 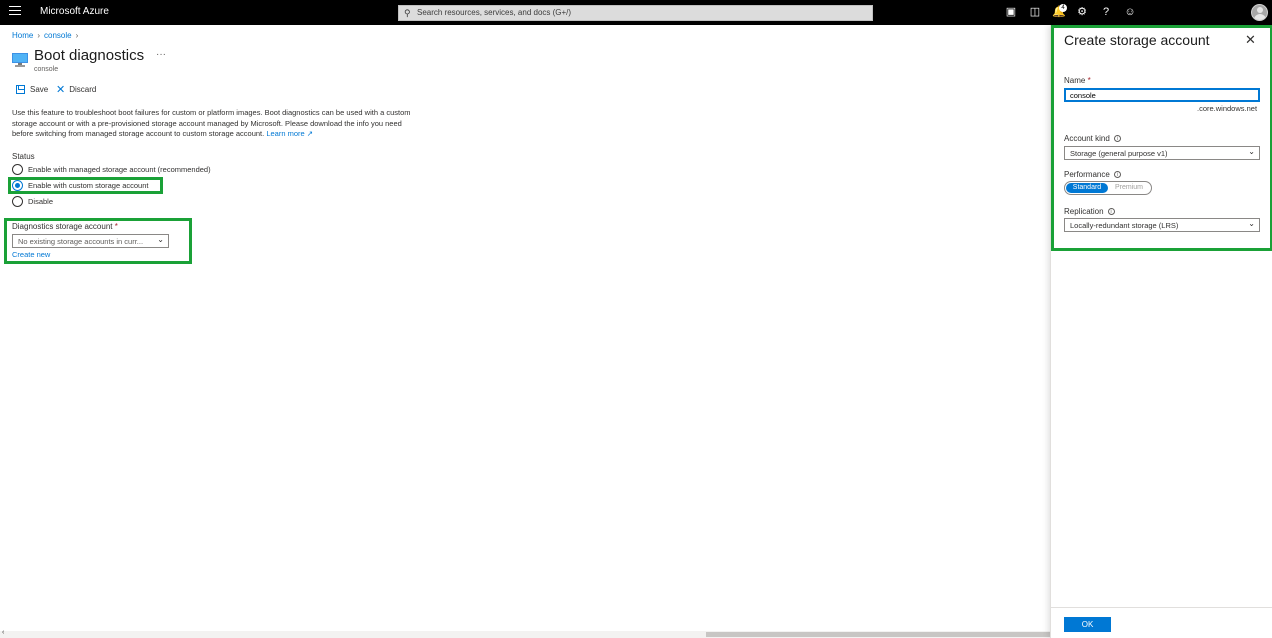 What do you see at coordinates (1063, 8) in the screenshot?
I see `notification-count-badge: 4` at bounding box center [1063, 8].